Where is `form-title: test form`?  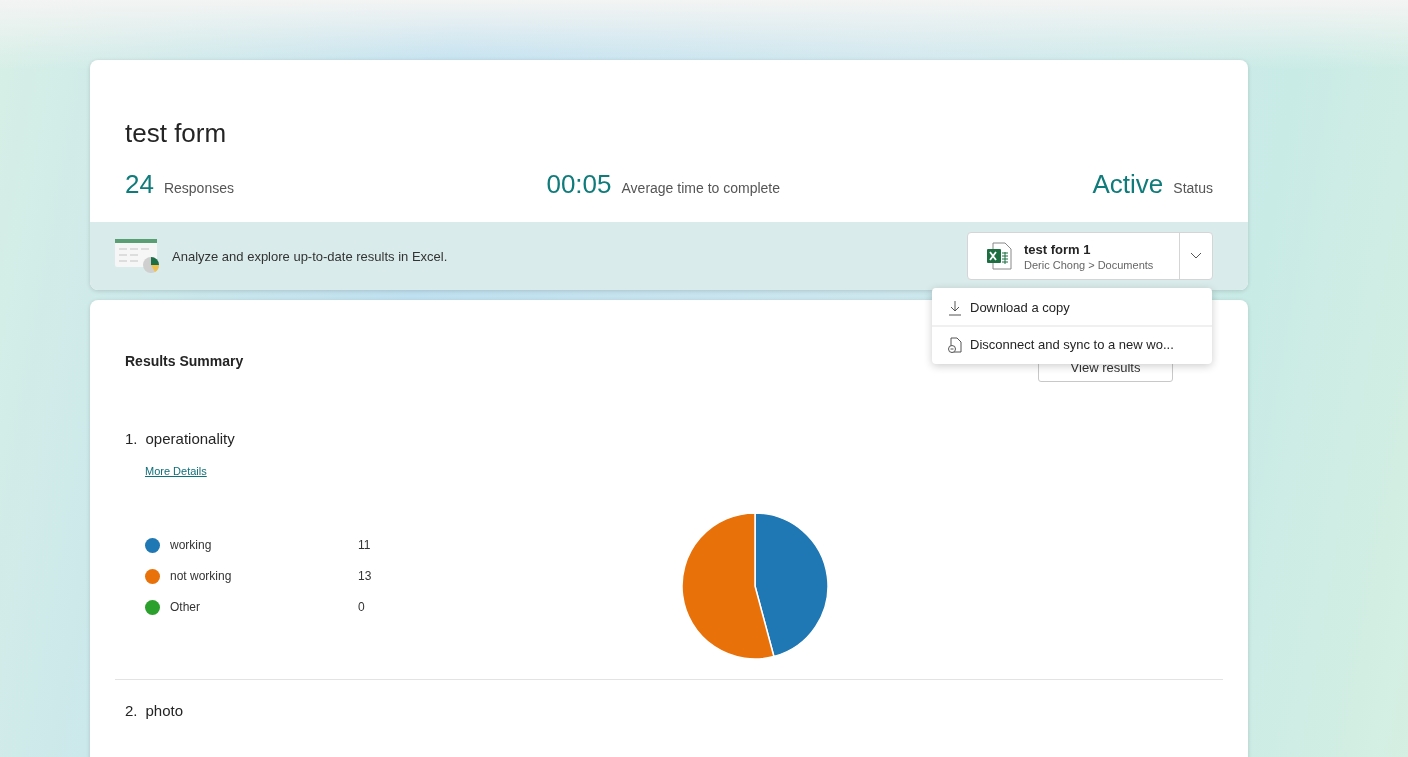 form-title: test form is located at coordinates (176, 133).